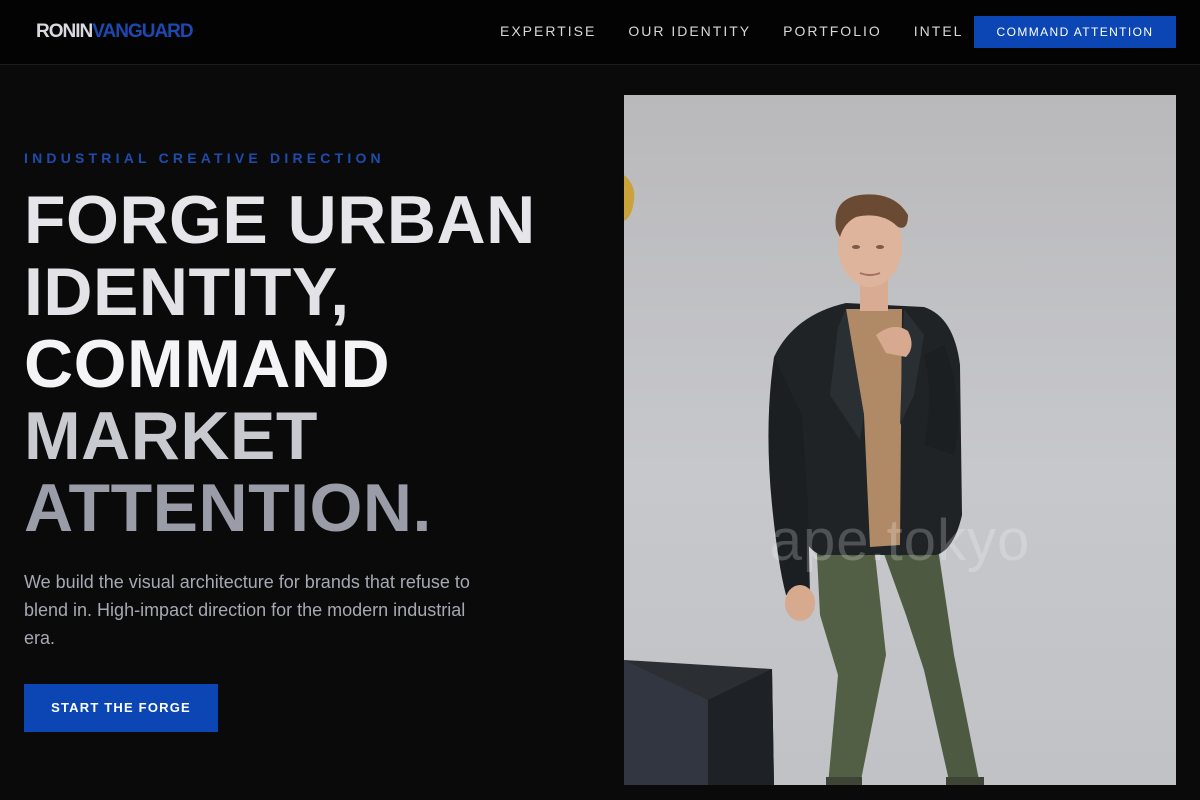 This screenshot has height=800, width=1200. I want to click on main-nav: EXPERTISE OUR IDENTITY PORTFOLIO INTEL, so click(731, 31).